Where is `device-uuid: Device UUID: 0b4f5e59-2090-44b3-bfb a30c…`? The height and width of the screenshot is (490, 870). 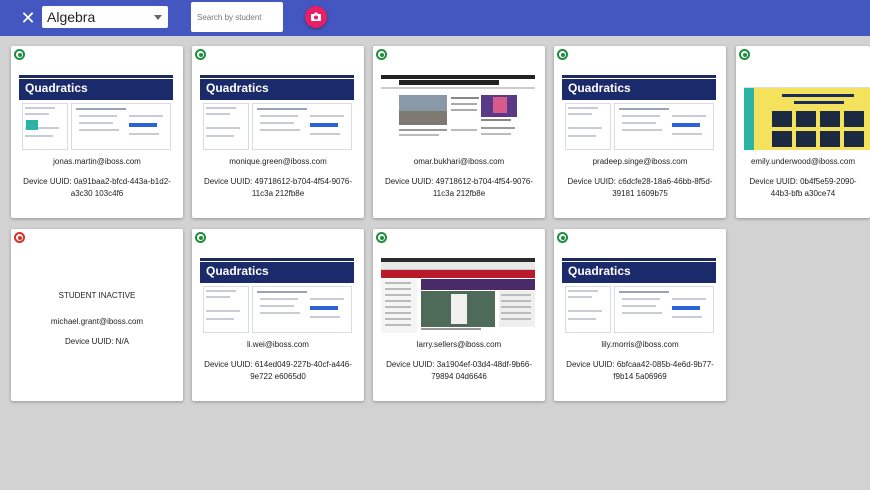 device-uuid: Device UUID: 0b4f5e59-2090-44b3-bfb a30c… is located at coordinates (803, 187).